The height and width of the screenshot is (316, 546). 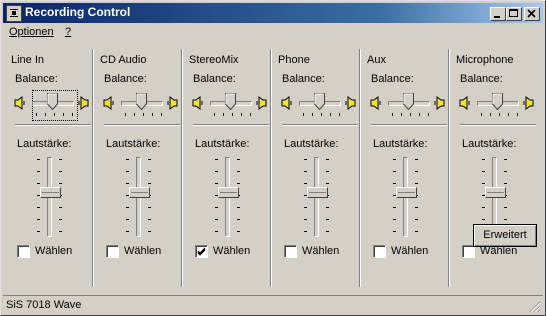 I want to click on maximize-icon, so click(x=513, y=13).